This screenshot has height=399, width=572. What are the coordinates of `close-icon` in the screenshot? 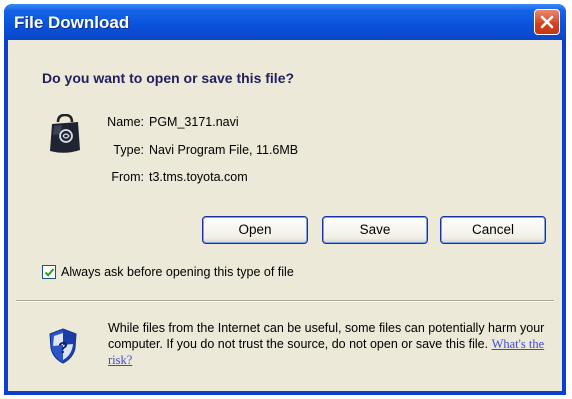 It's located at (547, 22).